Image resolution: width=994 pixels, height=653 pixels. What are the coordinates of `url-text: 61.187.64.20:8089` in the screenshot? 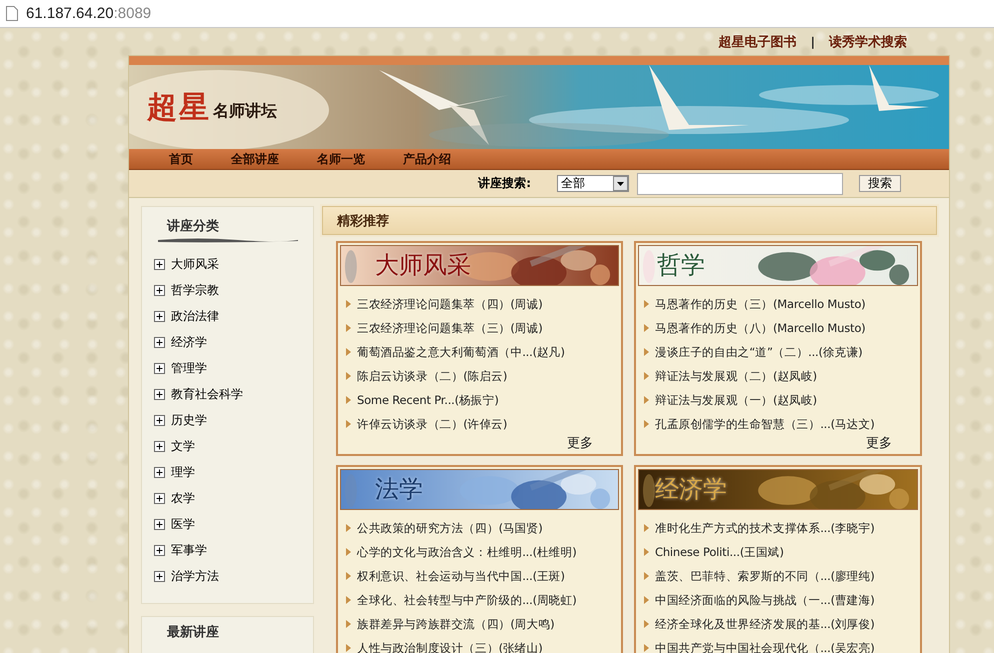 It's located at (89, 13).